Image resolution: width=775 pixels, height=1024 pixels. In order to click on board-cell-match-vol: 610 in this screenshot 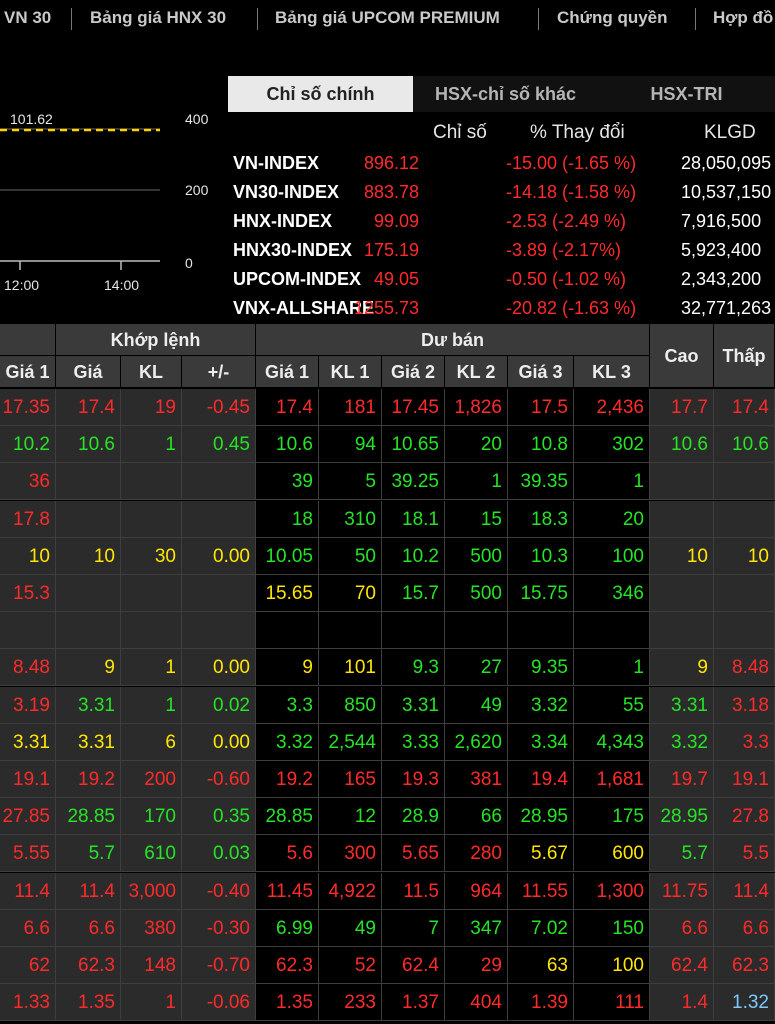, I will do `click(151, 854)`.